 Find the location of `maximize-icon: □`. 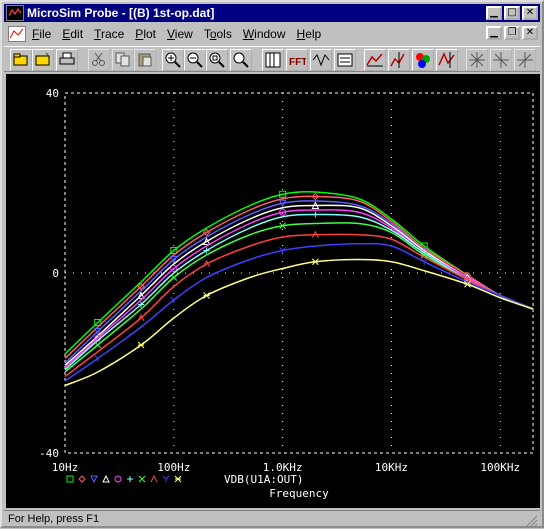

maximize-icon: □ is located at coordinates (512, 12).